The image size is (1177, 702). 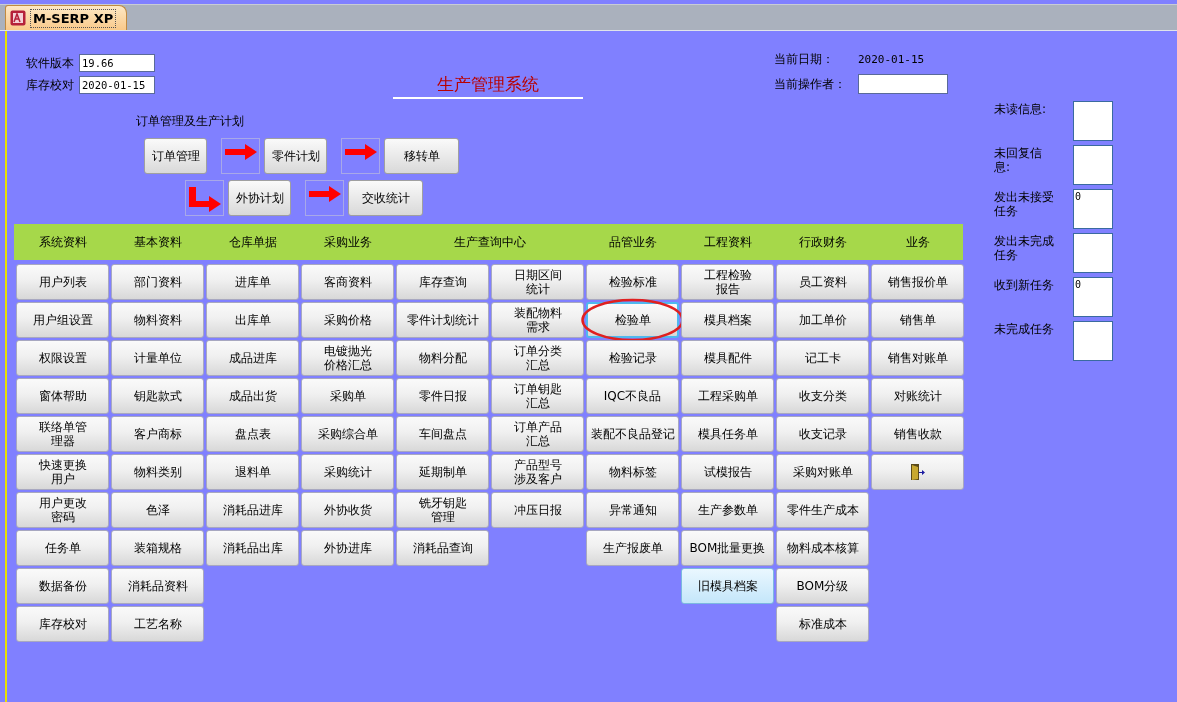 What do you see at coordinates (632, 320) in the screenshot?
I see `menu-button: 检验单` at bounding box center [632, 320].